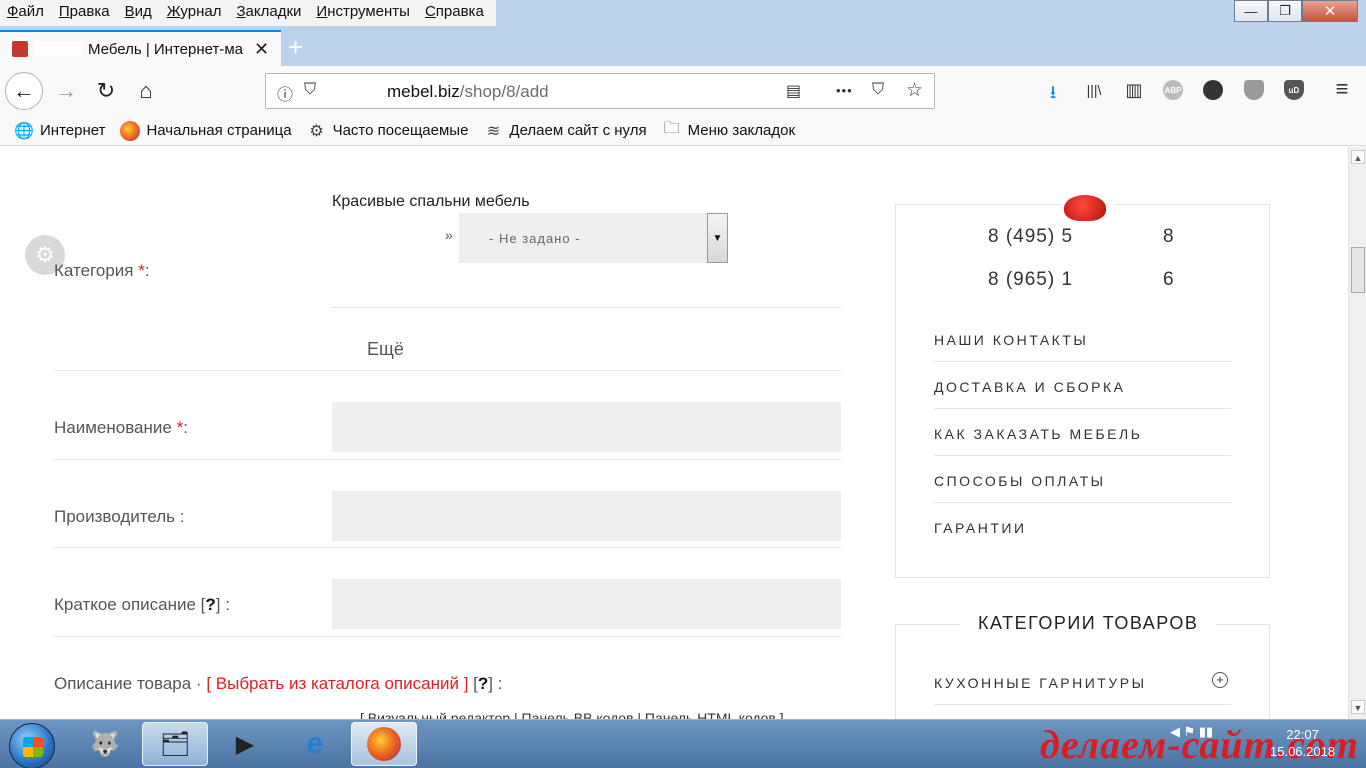 The height and width of the screenshot is (768, 1366). I want to click on start-button, so click(32, 745).